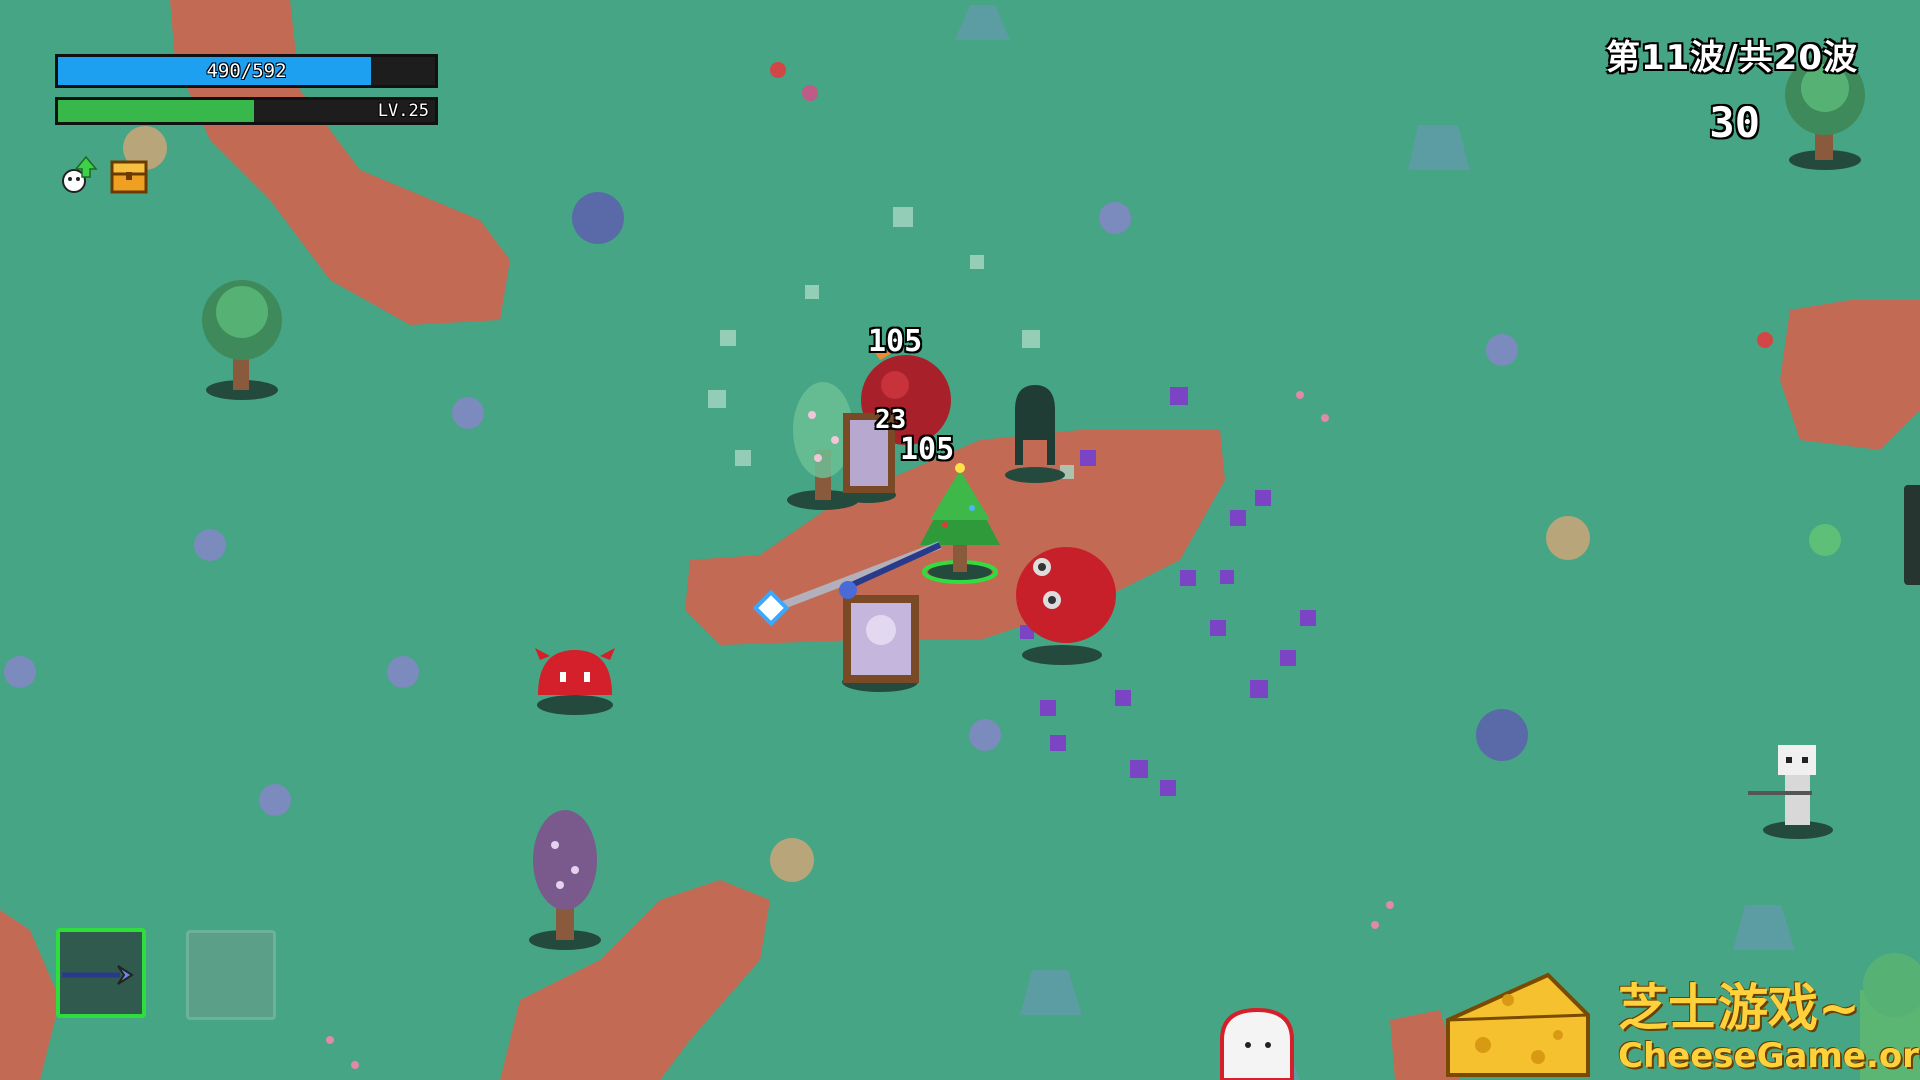 The height and width of the screenshot is (1080, 1920). I want to click on weapon-slot-selected, so click(101, 973).